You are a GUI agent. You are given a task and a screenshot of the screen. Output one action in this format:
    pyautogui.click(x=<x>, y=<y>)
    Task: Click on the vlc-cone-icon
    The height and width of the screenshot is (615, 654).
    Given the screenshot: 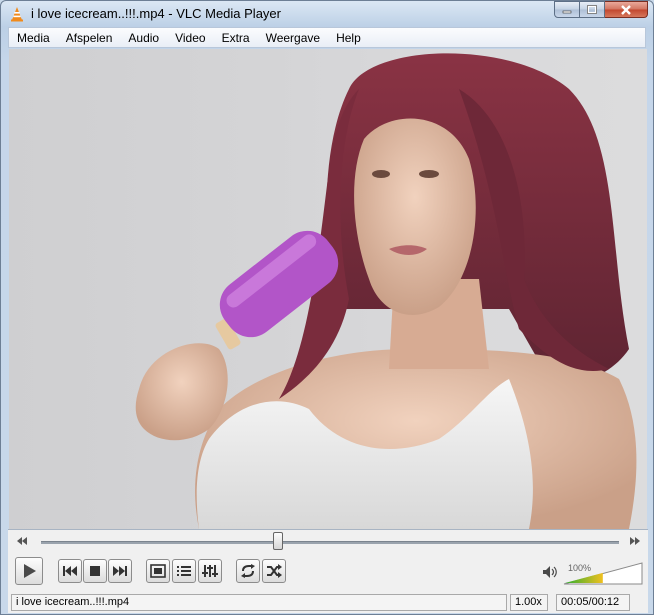 What is the action you would take?
    pyautogui.click(x=17, y=14)
    